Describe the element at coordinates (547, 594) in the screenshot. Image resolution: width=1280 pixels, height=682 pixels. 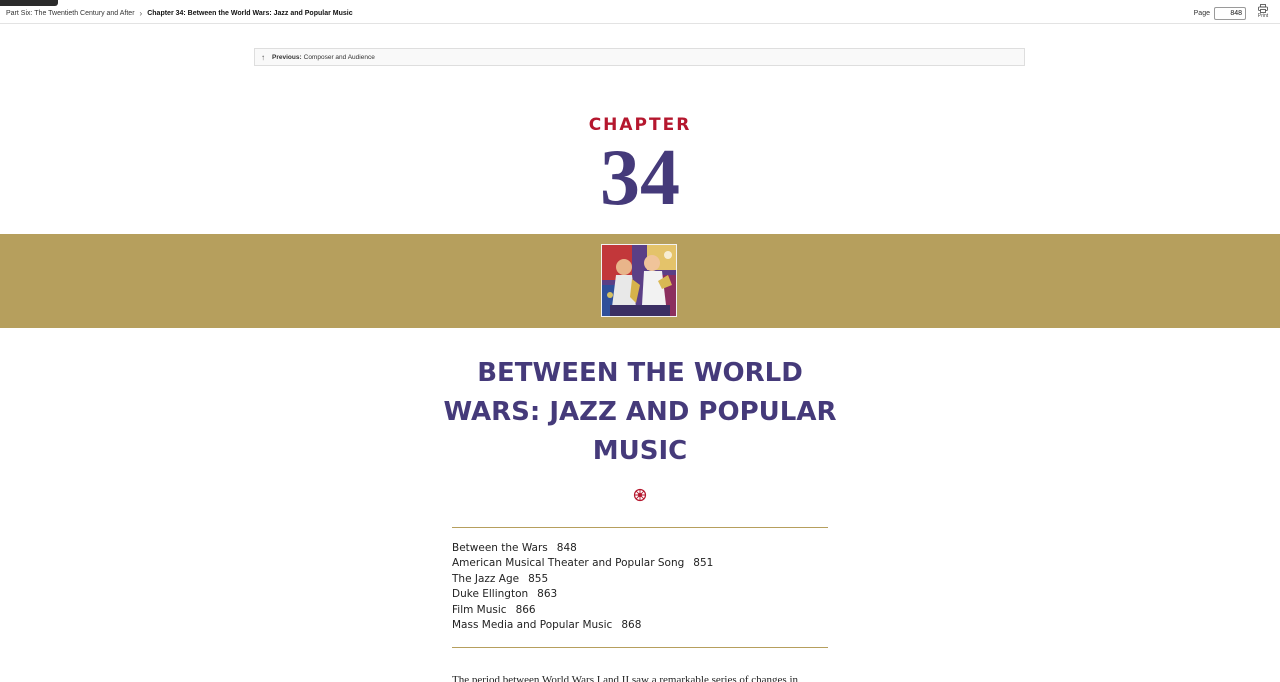
I see `toc-item-page: 863` at that location.